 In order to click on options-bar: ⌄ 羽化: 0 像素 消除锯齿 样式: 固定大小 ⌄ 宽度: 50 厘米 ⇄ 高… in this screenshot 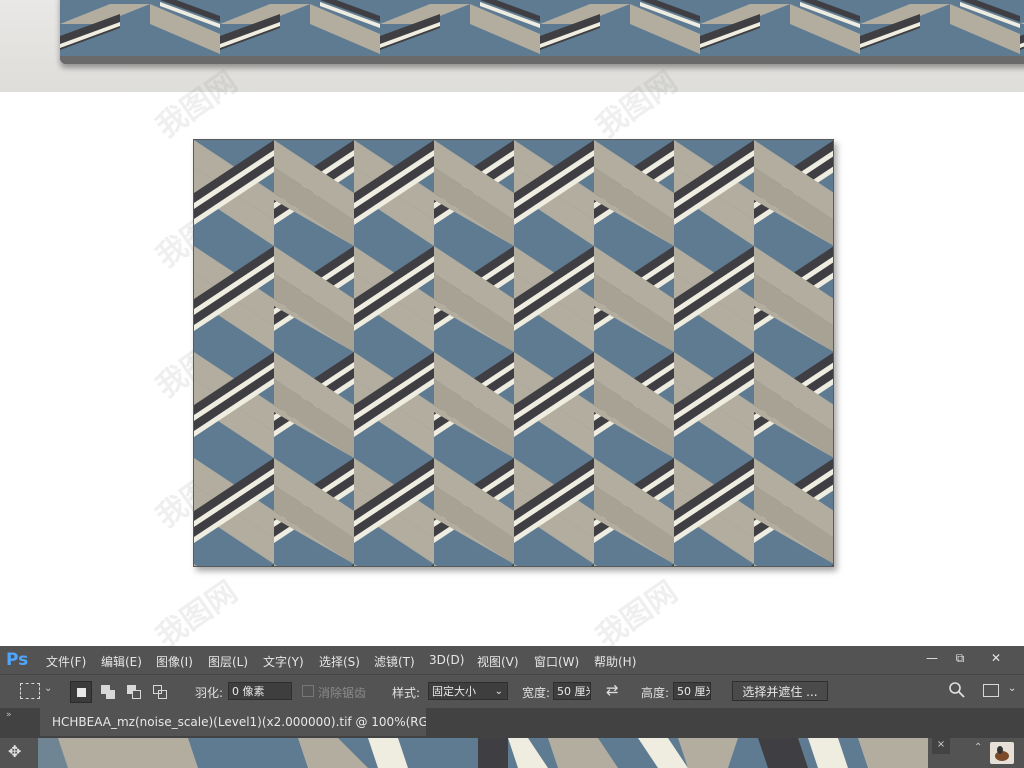, I will do `click(512, 692)`.